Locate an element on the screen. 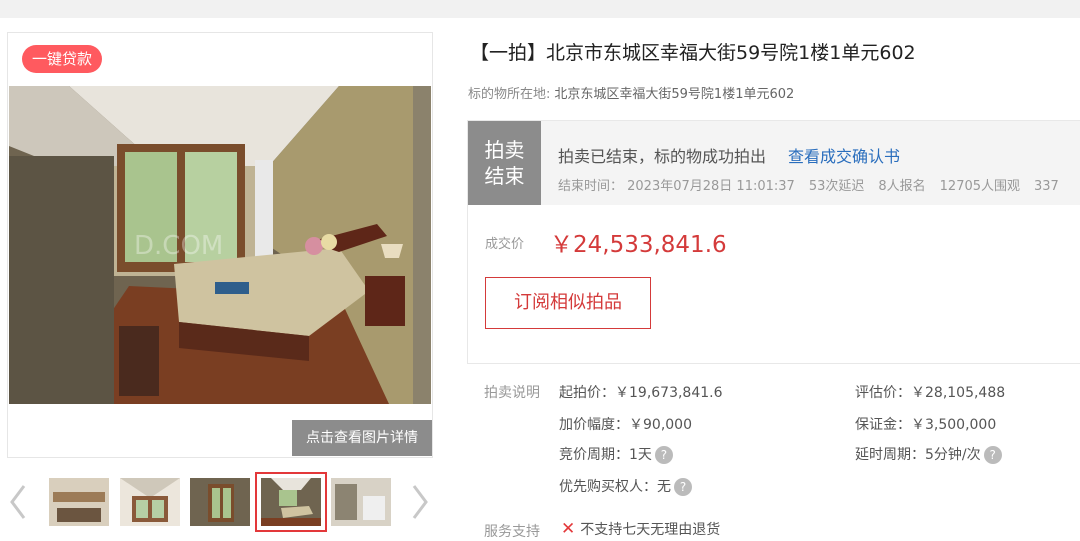 This screenshot has width=1080, height=541. chevron-right-icon is located at coordinates (420, 502).